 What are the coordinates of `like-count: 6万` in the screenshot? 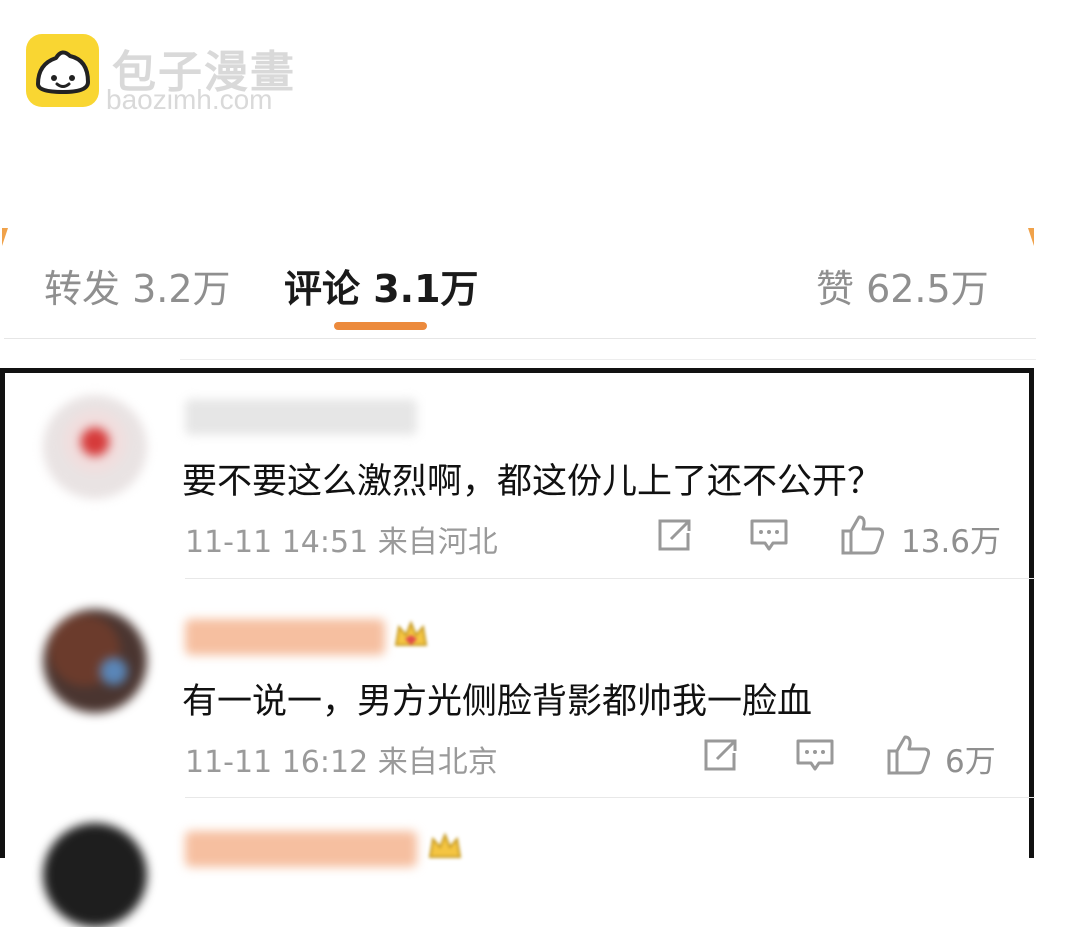 It's located at (970, 762).